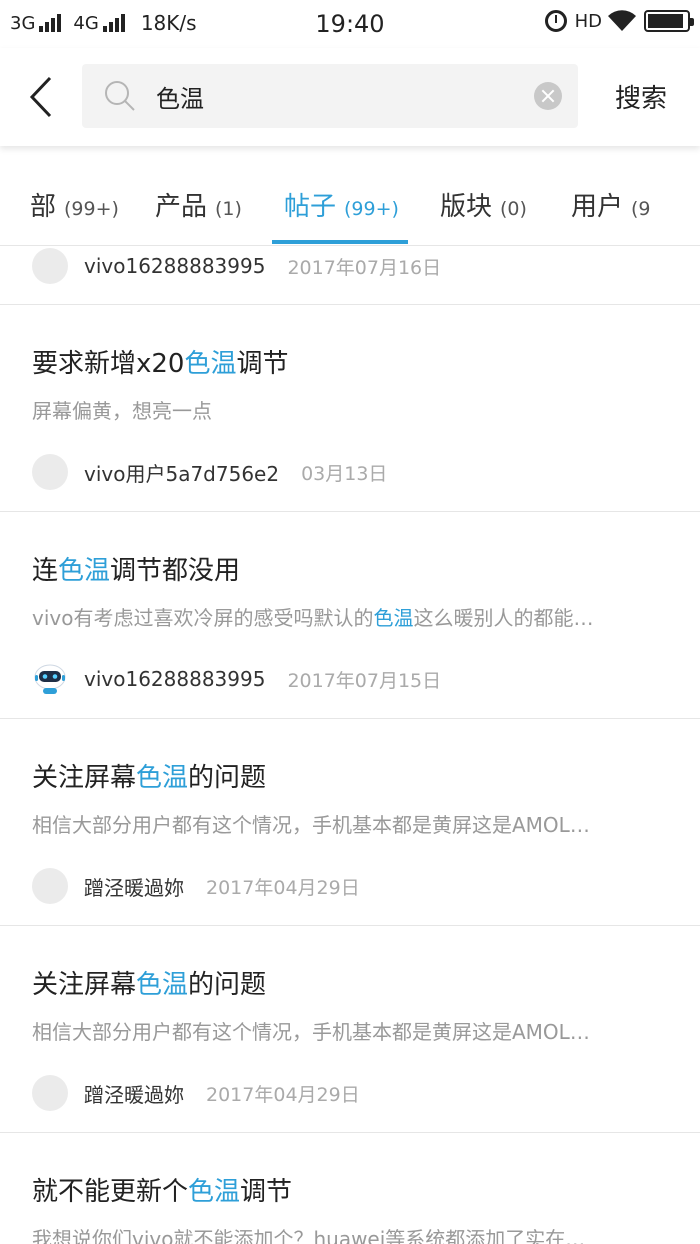  What do you see at coordinates (175, 571) in the screenshot?
I see `title-text: 调节都没用` at bounding box center [175, 571].